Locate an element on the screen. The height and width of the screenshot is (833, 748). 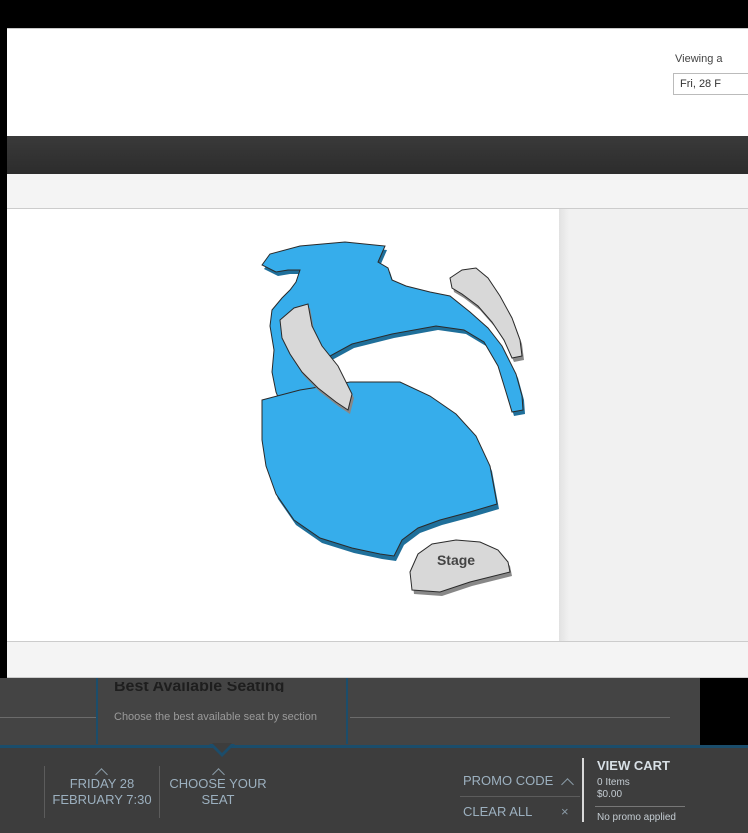
cart-separator is located at coordinates (640, 806).